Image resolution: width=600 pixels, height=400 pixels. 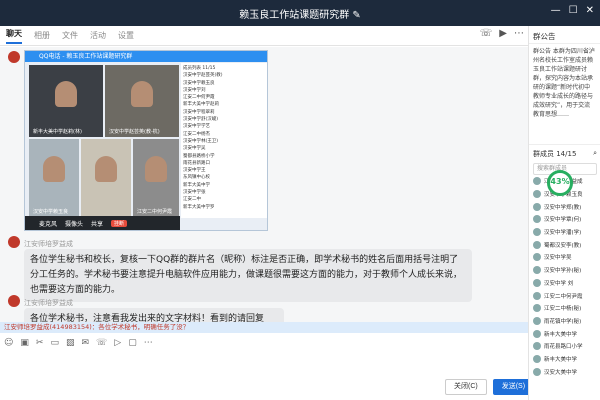 I want to click on tab-events: 活动, so click(x=98, y=35).